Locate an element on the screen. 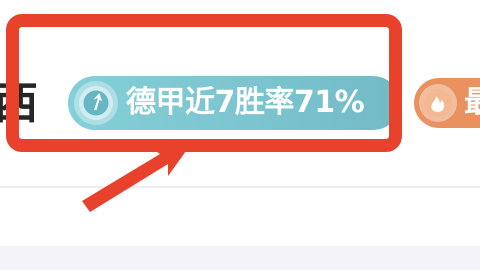 The image size is (480, 270). annotation-arrow is located at coordinates (138, 176).